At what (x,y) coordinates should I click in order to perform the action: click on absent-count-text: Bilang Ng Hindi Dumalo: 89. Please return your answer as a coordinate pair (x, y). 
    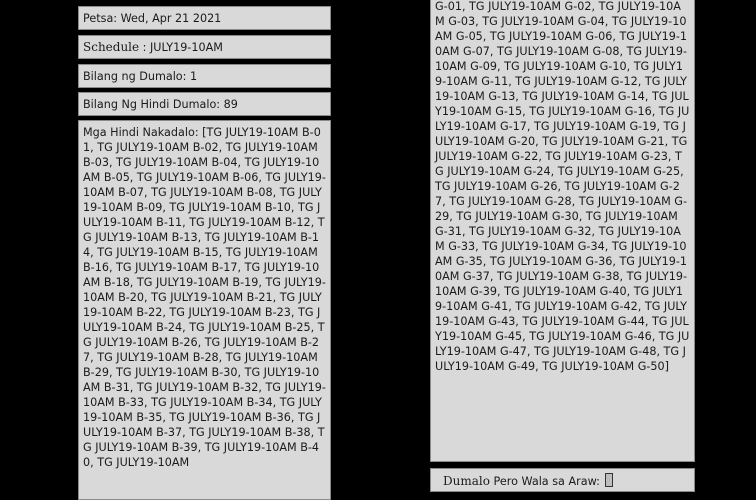
    Looking at the image, I should click on (160, 104).